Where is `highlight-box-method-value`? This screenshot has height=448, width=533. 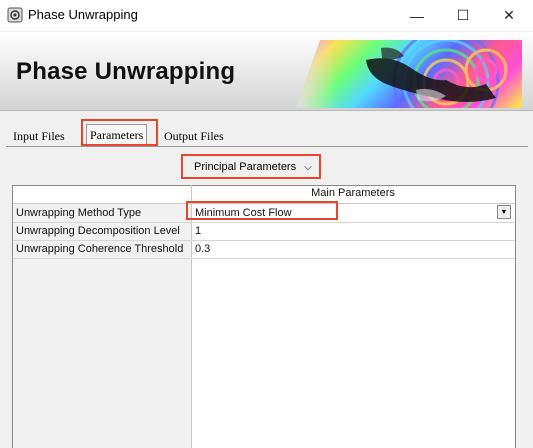
highlight-box-method-value is located at coordinates (262, 210).